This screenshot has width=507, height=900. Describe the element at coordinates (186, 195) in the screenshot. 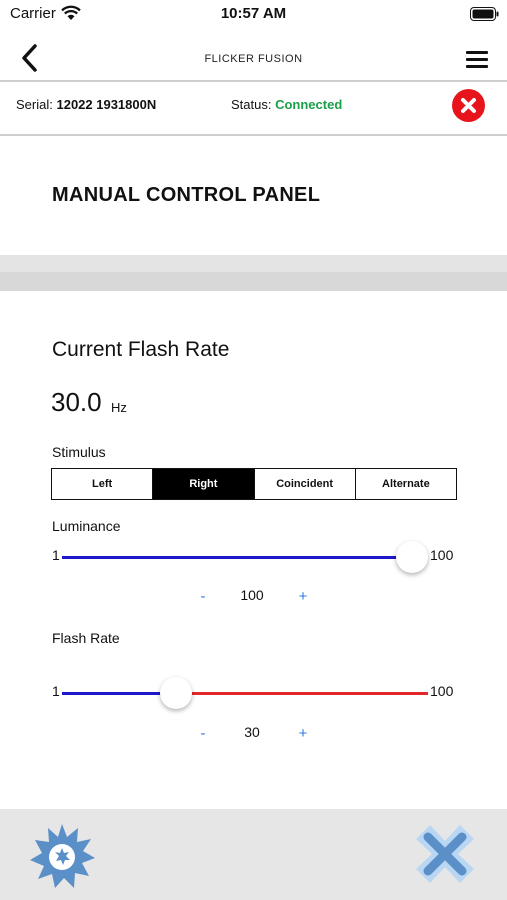

I see `page-title: MANUAL CONTROL PANEL` at that location.